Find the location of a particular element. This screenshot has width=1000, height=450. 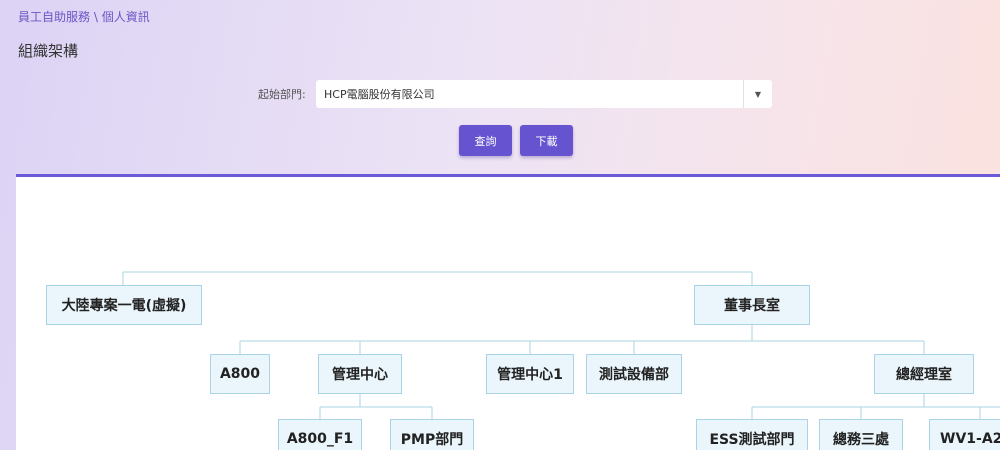

breadcrumb: 員工自助服務 \ 個人資訊 is located at coordinates (84, 16).